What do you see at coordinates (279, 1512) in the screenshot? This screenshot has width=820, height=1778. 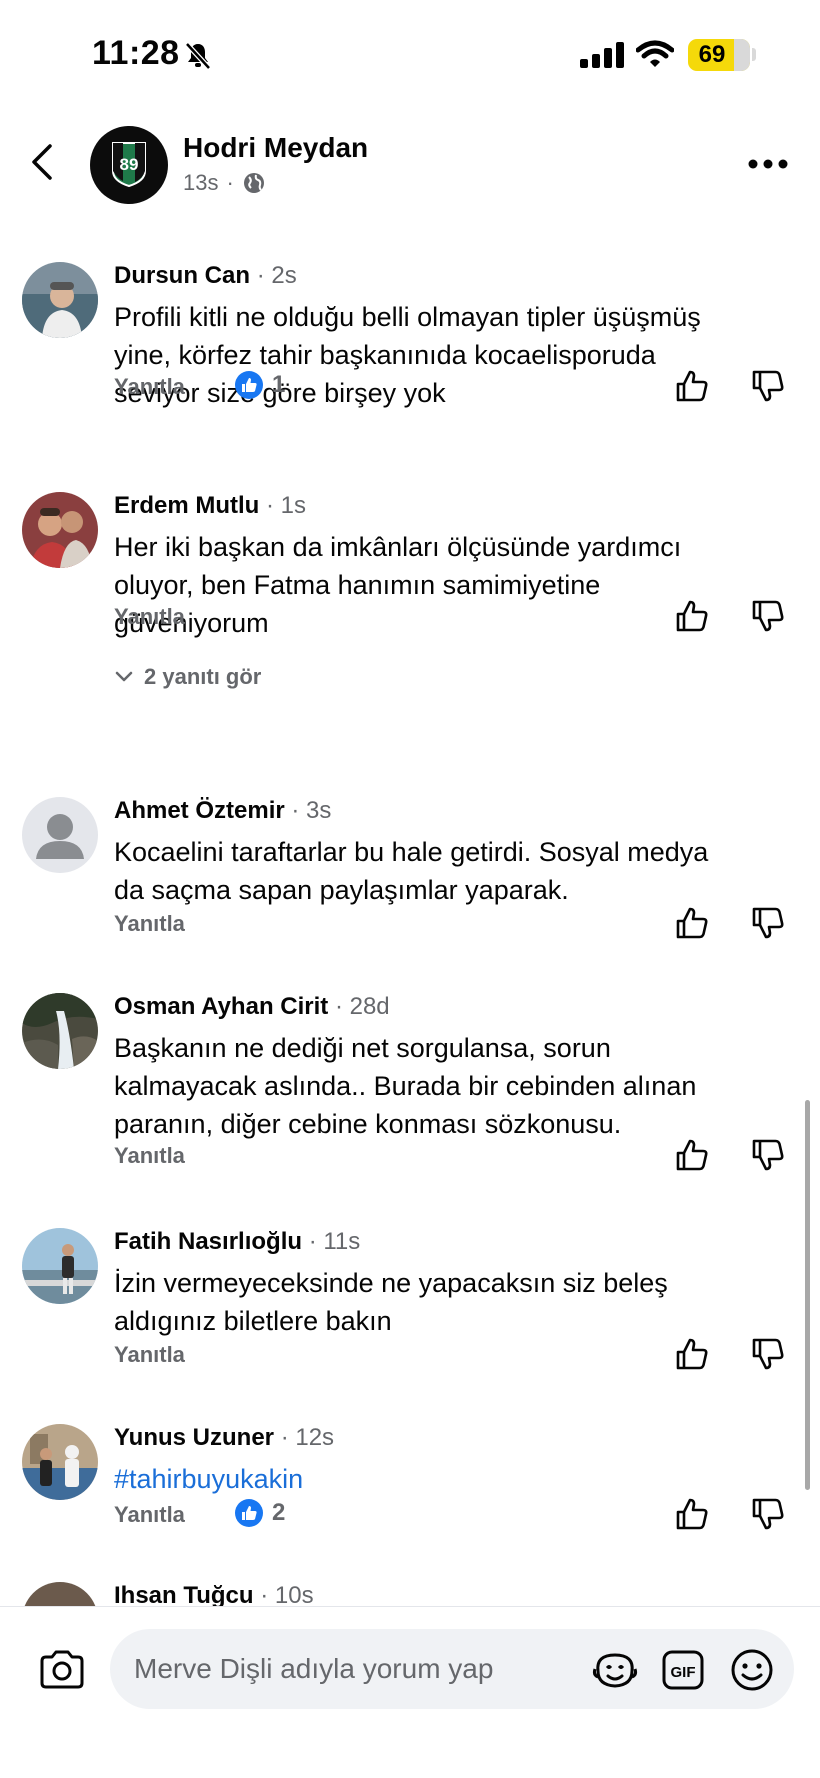 I see `like-count: 2` at bounding box center [279, 1512].